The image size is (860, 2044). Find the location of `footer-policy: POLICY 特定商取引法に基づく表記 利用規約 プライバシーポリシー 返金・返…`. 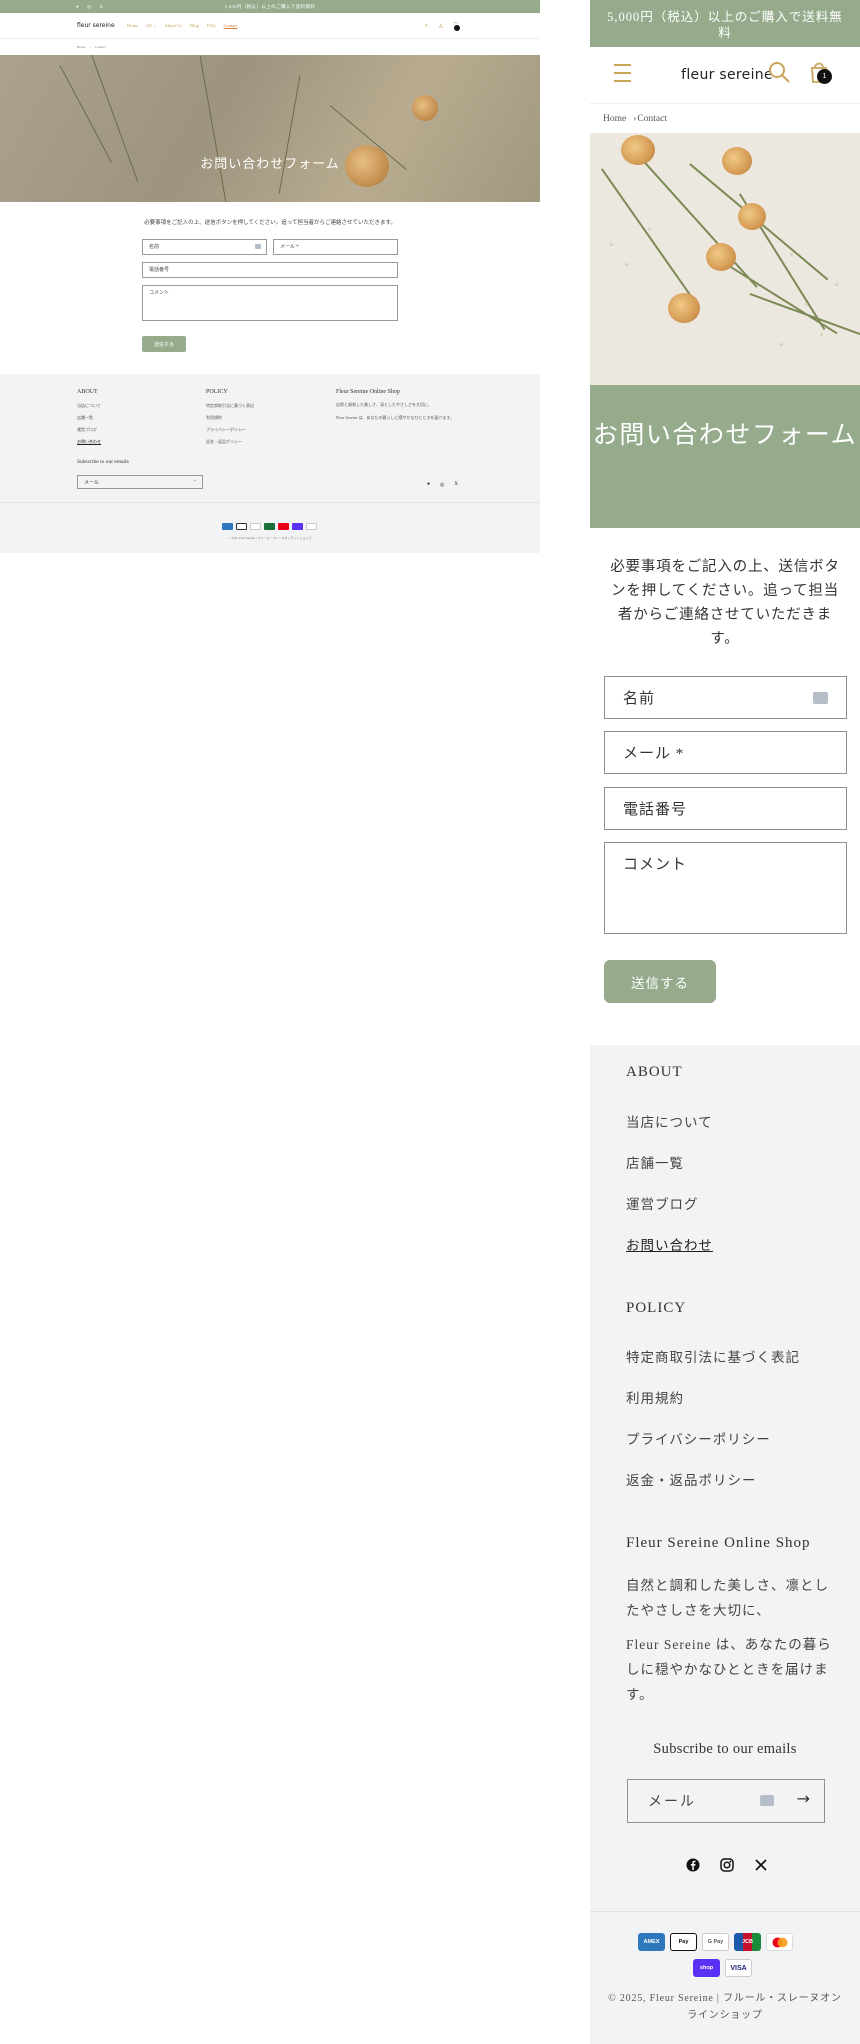

footer-policy: POLICY 特定商取引法に基づく表記 利用規約 プライバシーポリシー 返金・返… is located at coordinates (230, 417).